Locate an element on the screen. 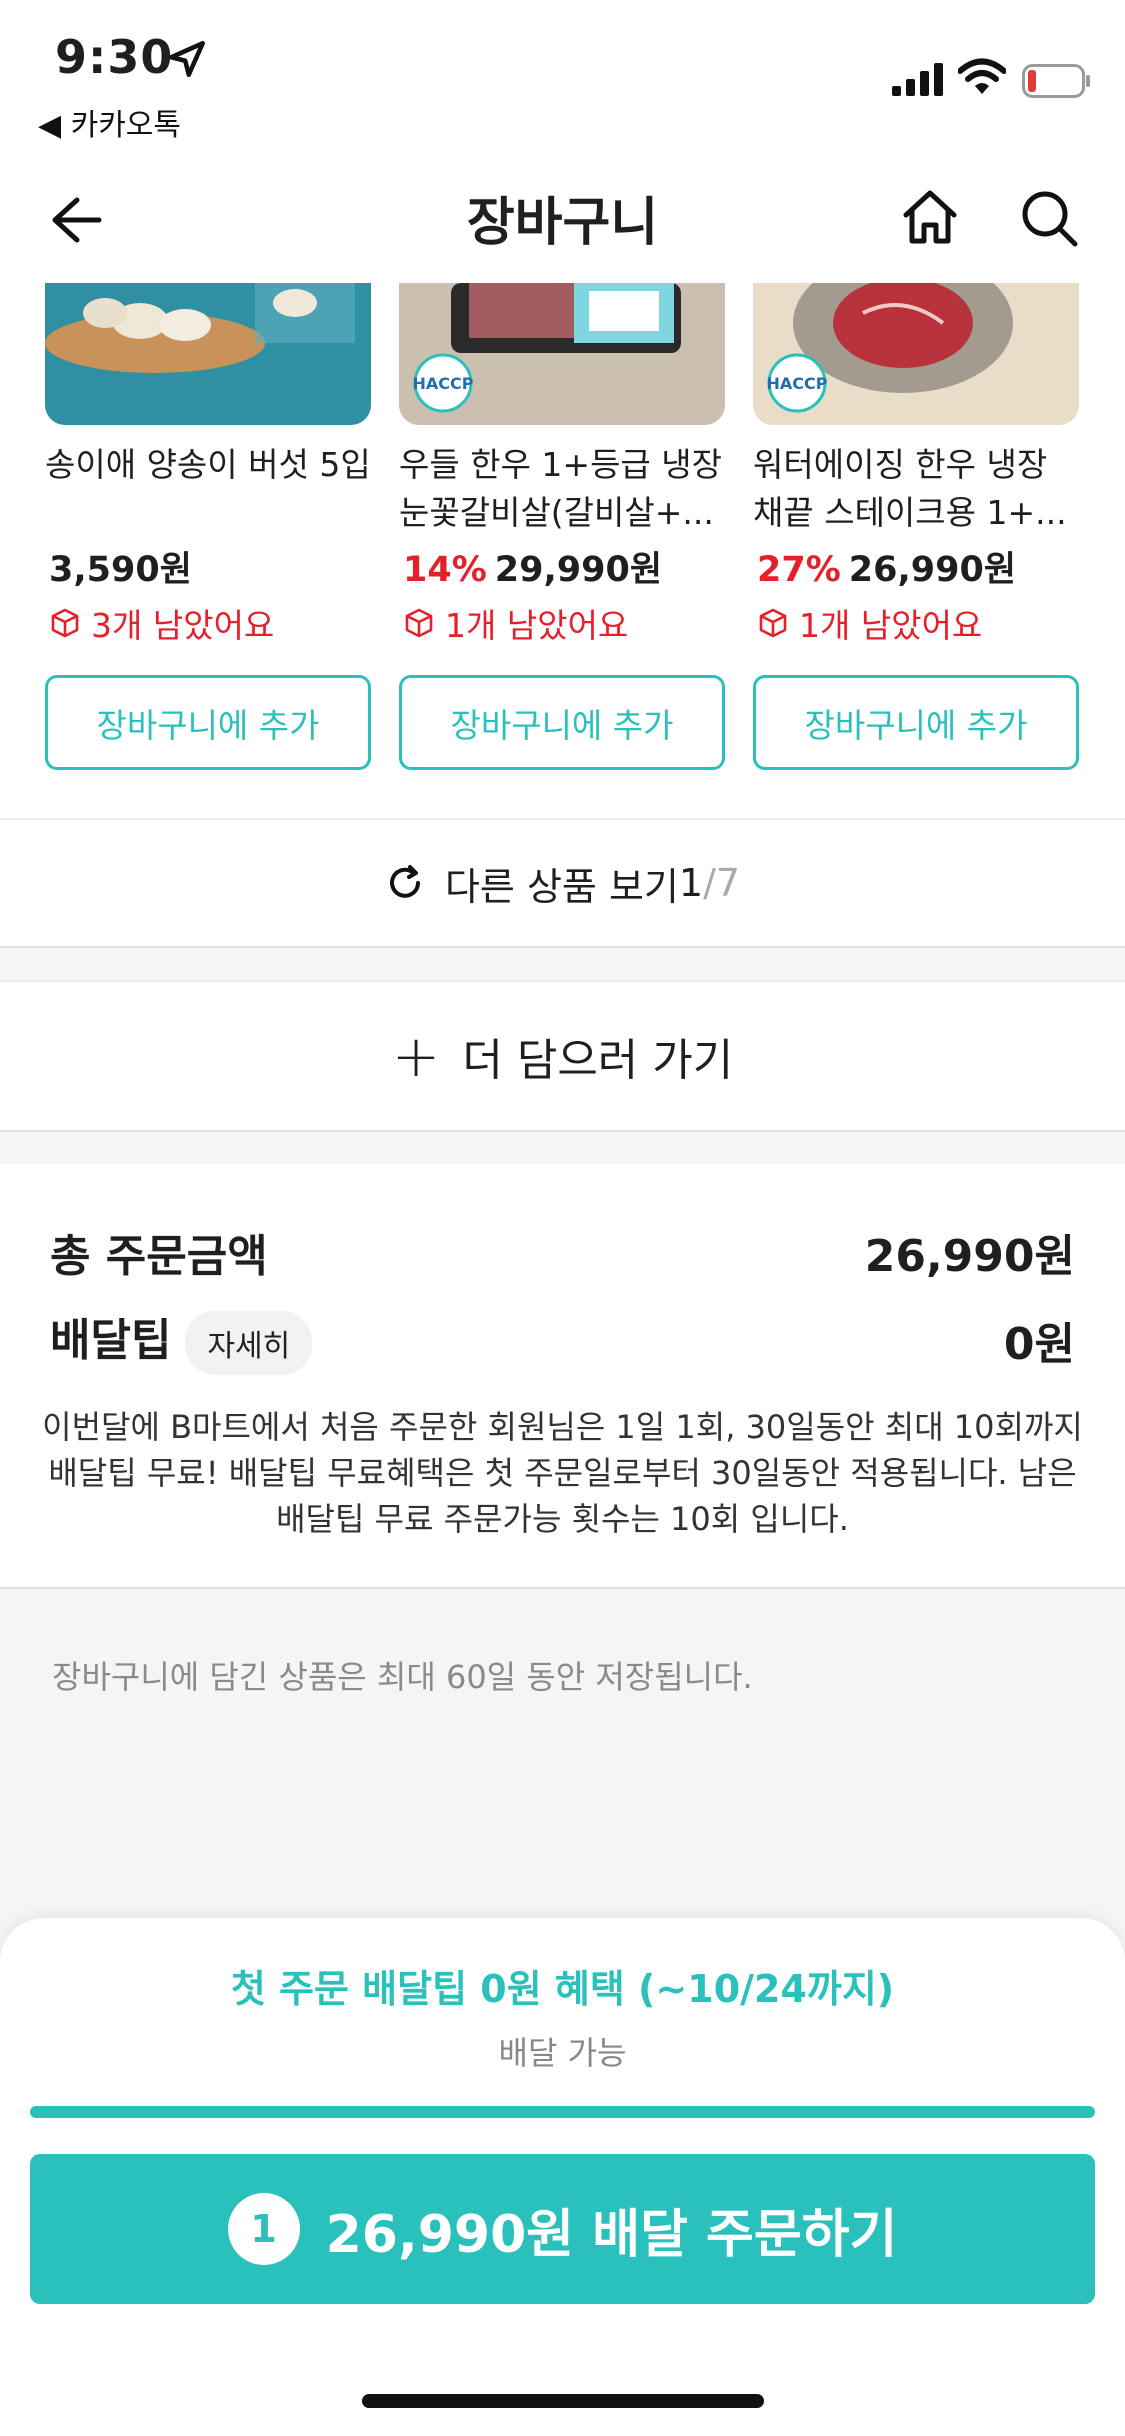 The height and width of the screenshot is (2436, 1125). delivery-progress-fill is located at coordinates (562, 2112).